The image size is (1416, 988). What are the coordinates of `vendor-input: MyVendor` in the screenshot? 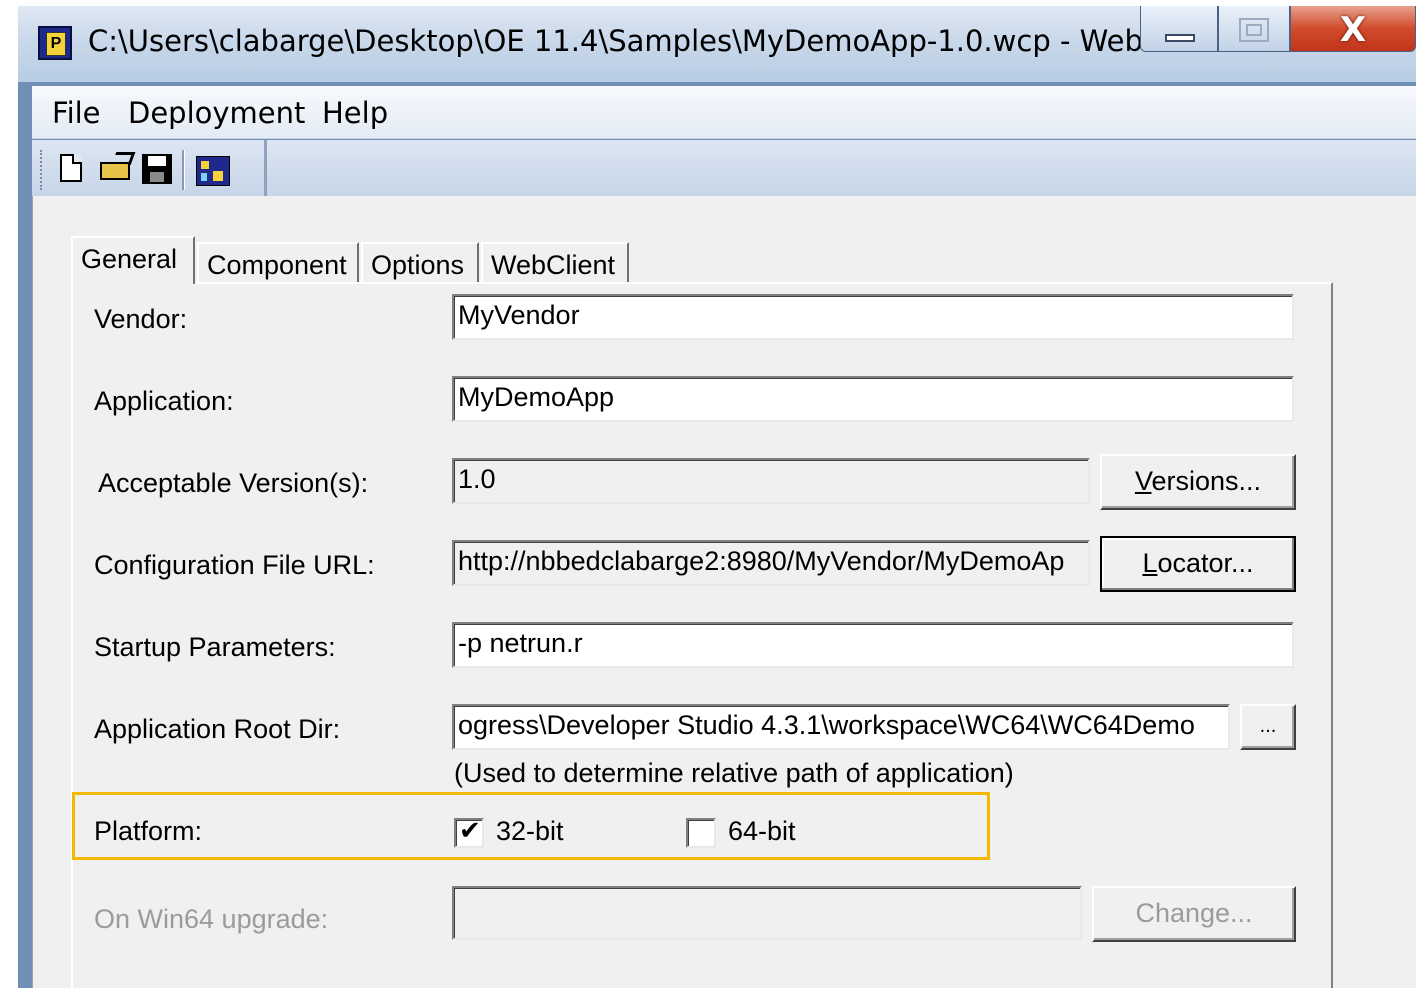 It's located at (873, 317).